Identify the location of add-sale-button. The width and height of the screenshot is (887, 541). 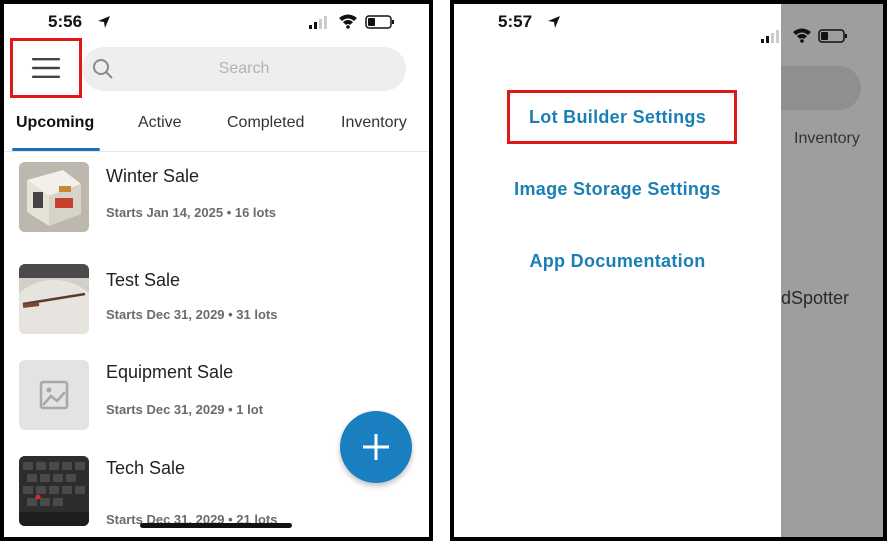
(376, 447).